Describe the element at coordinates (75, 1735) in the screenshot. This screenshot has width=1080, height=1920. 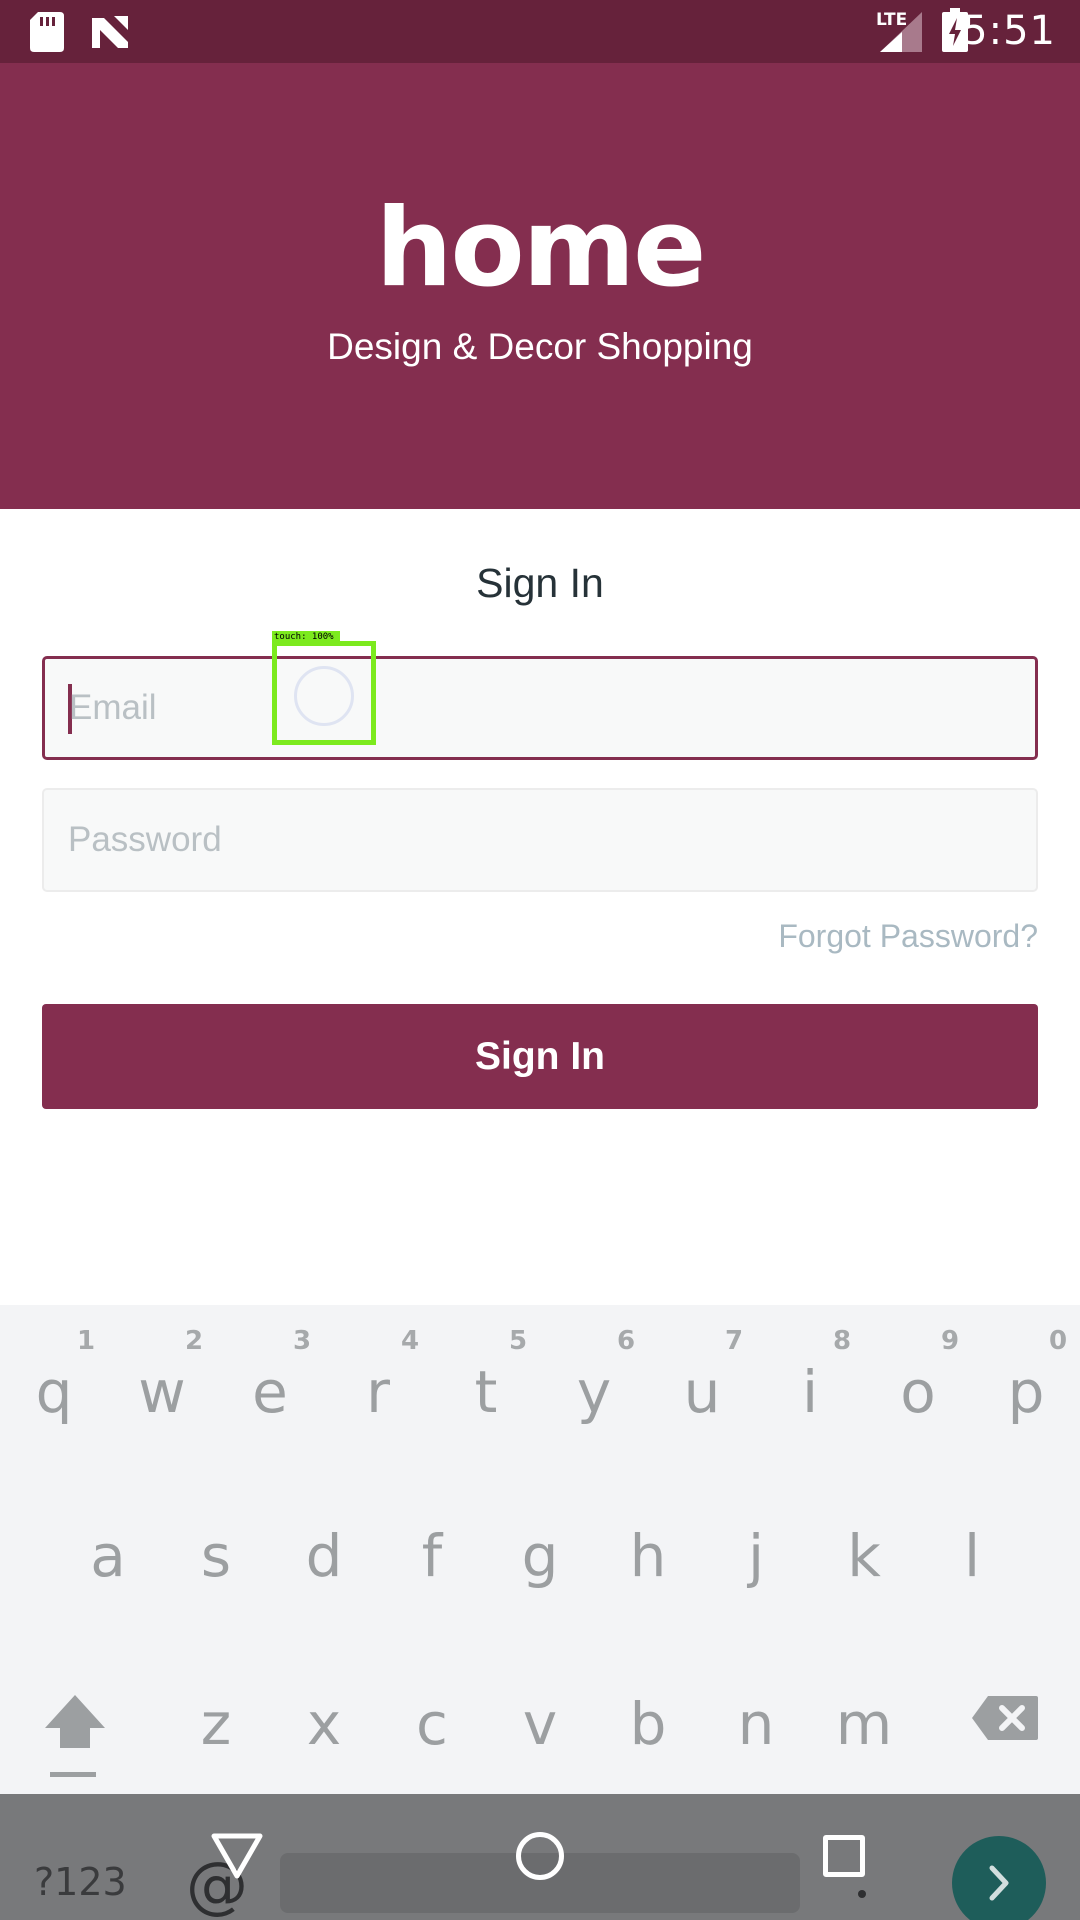
I see `shift-key-icon` at that location.